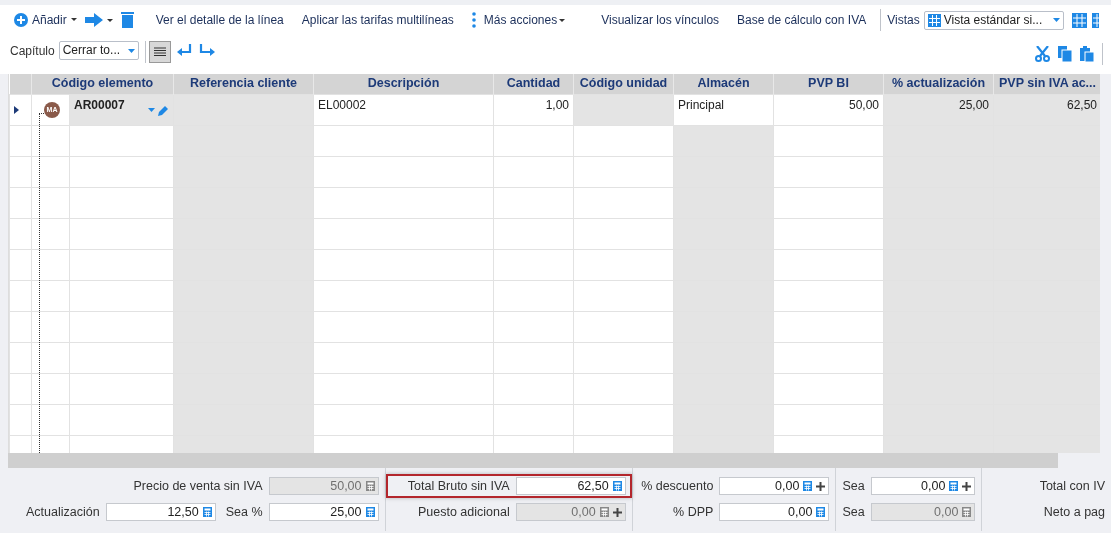  What do you see at coordinates (93, 20) in the screenshot?
I see `arrow-right-icon` at bounding box center [93, 20].